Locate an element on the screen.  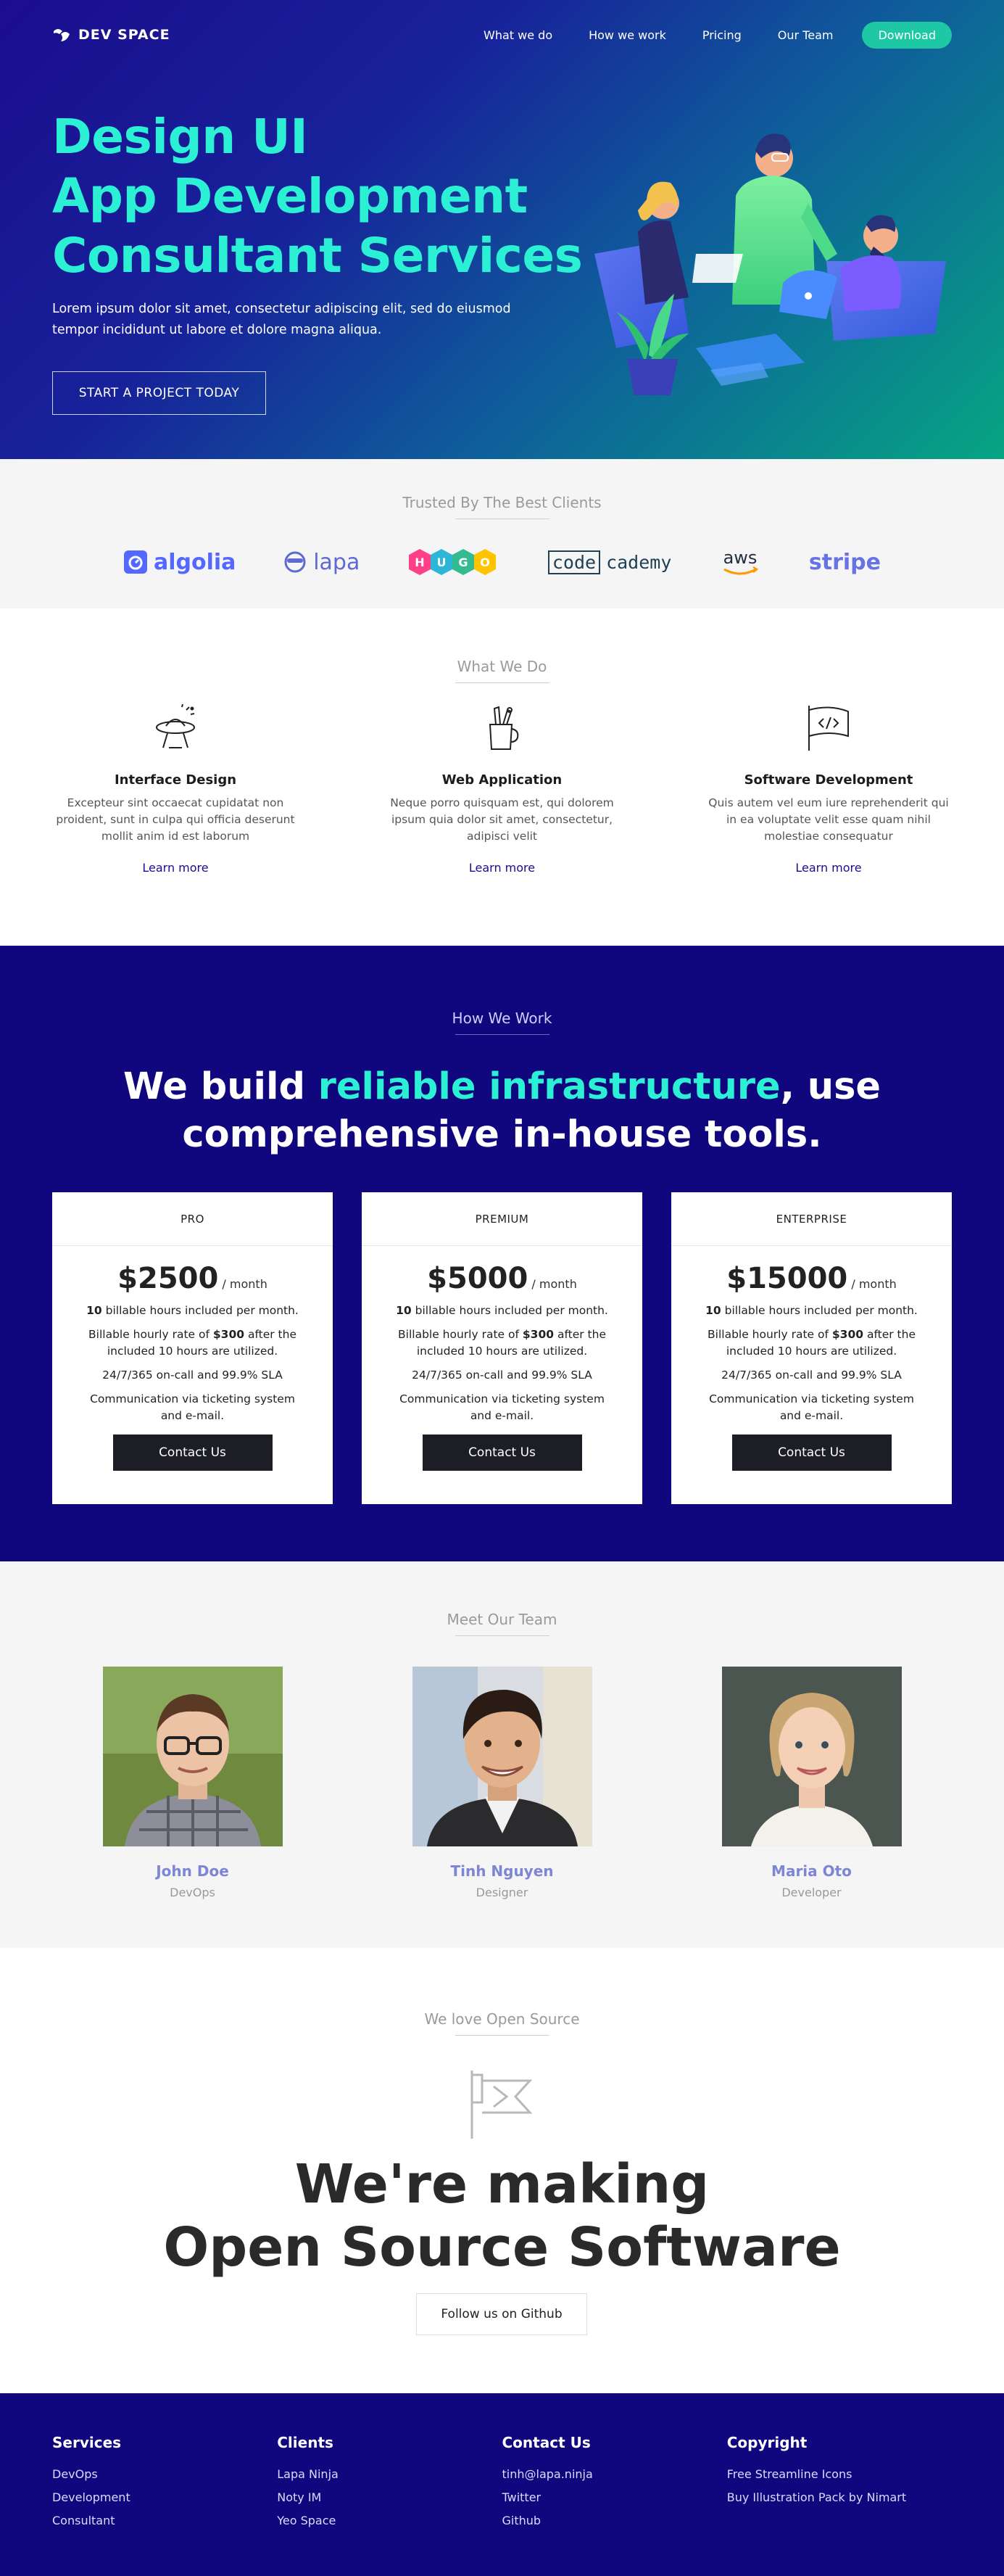
flag-icon is located at coordinates (501, 2105).